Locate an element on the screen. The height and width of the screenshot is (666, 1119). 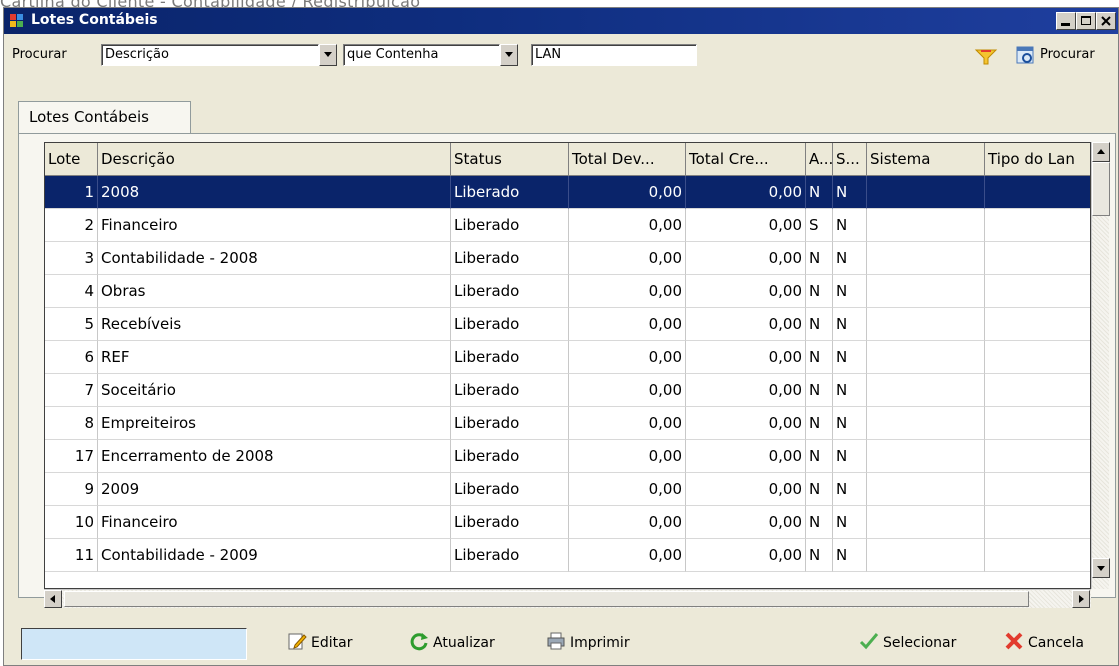
title-bar: Lotes Contábeis is located at coordinates (561, 21).